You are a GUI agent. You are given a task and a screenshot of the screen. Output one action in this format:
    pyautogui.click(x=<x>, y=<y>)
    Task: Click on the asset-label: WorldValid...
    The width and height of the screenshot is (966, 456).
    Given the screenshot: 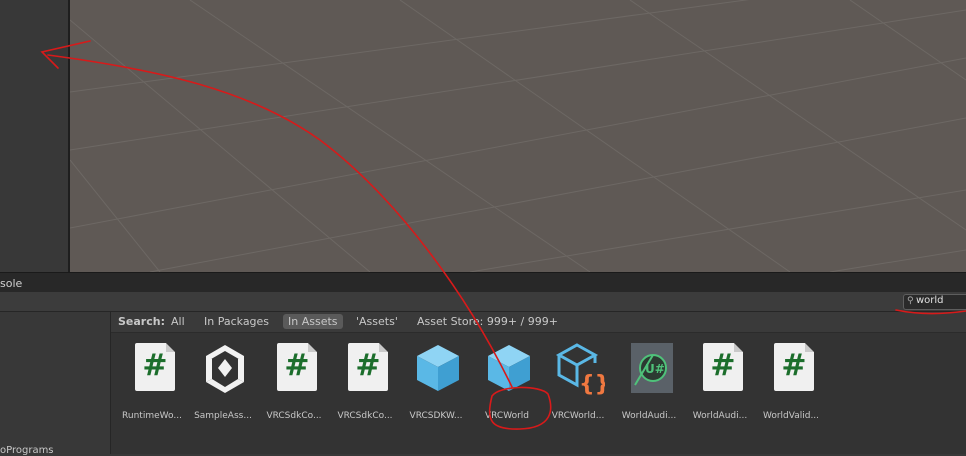 What is the action you would take?
    pyautogui.click(x=791, y=416)
    